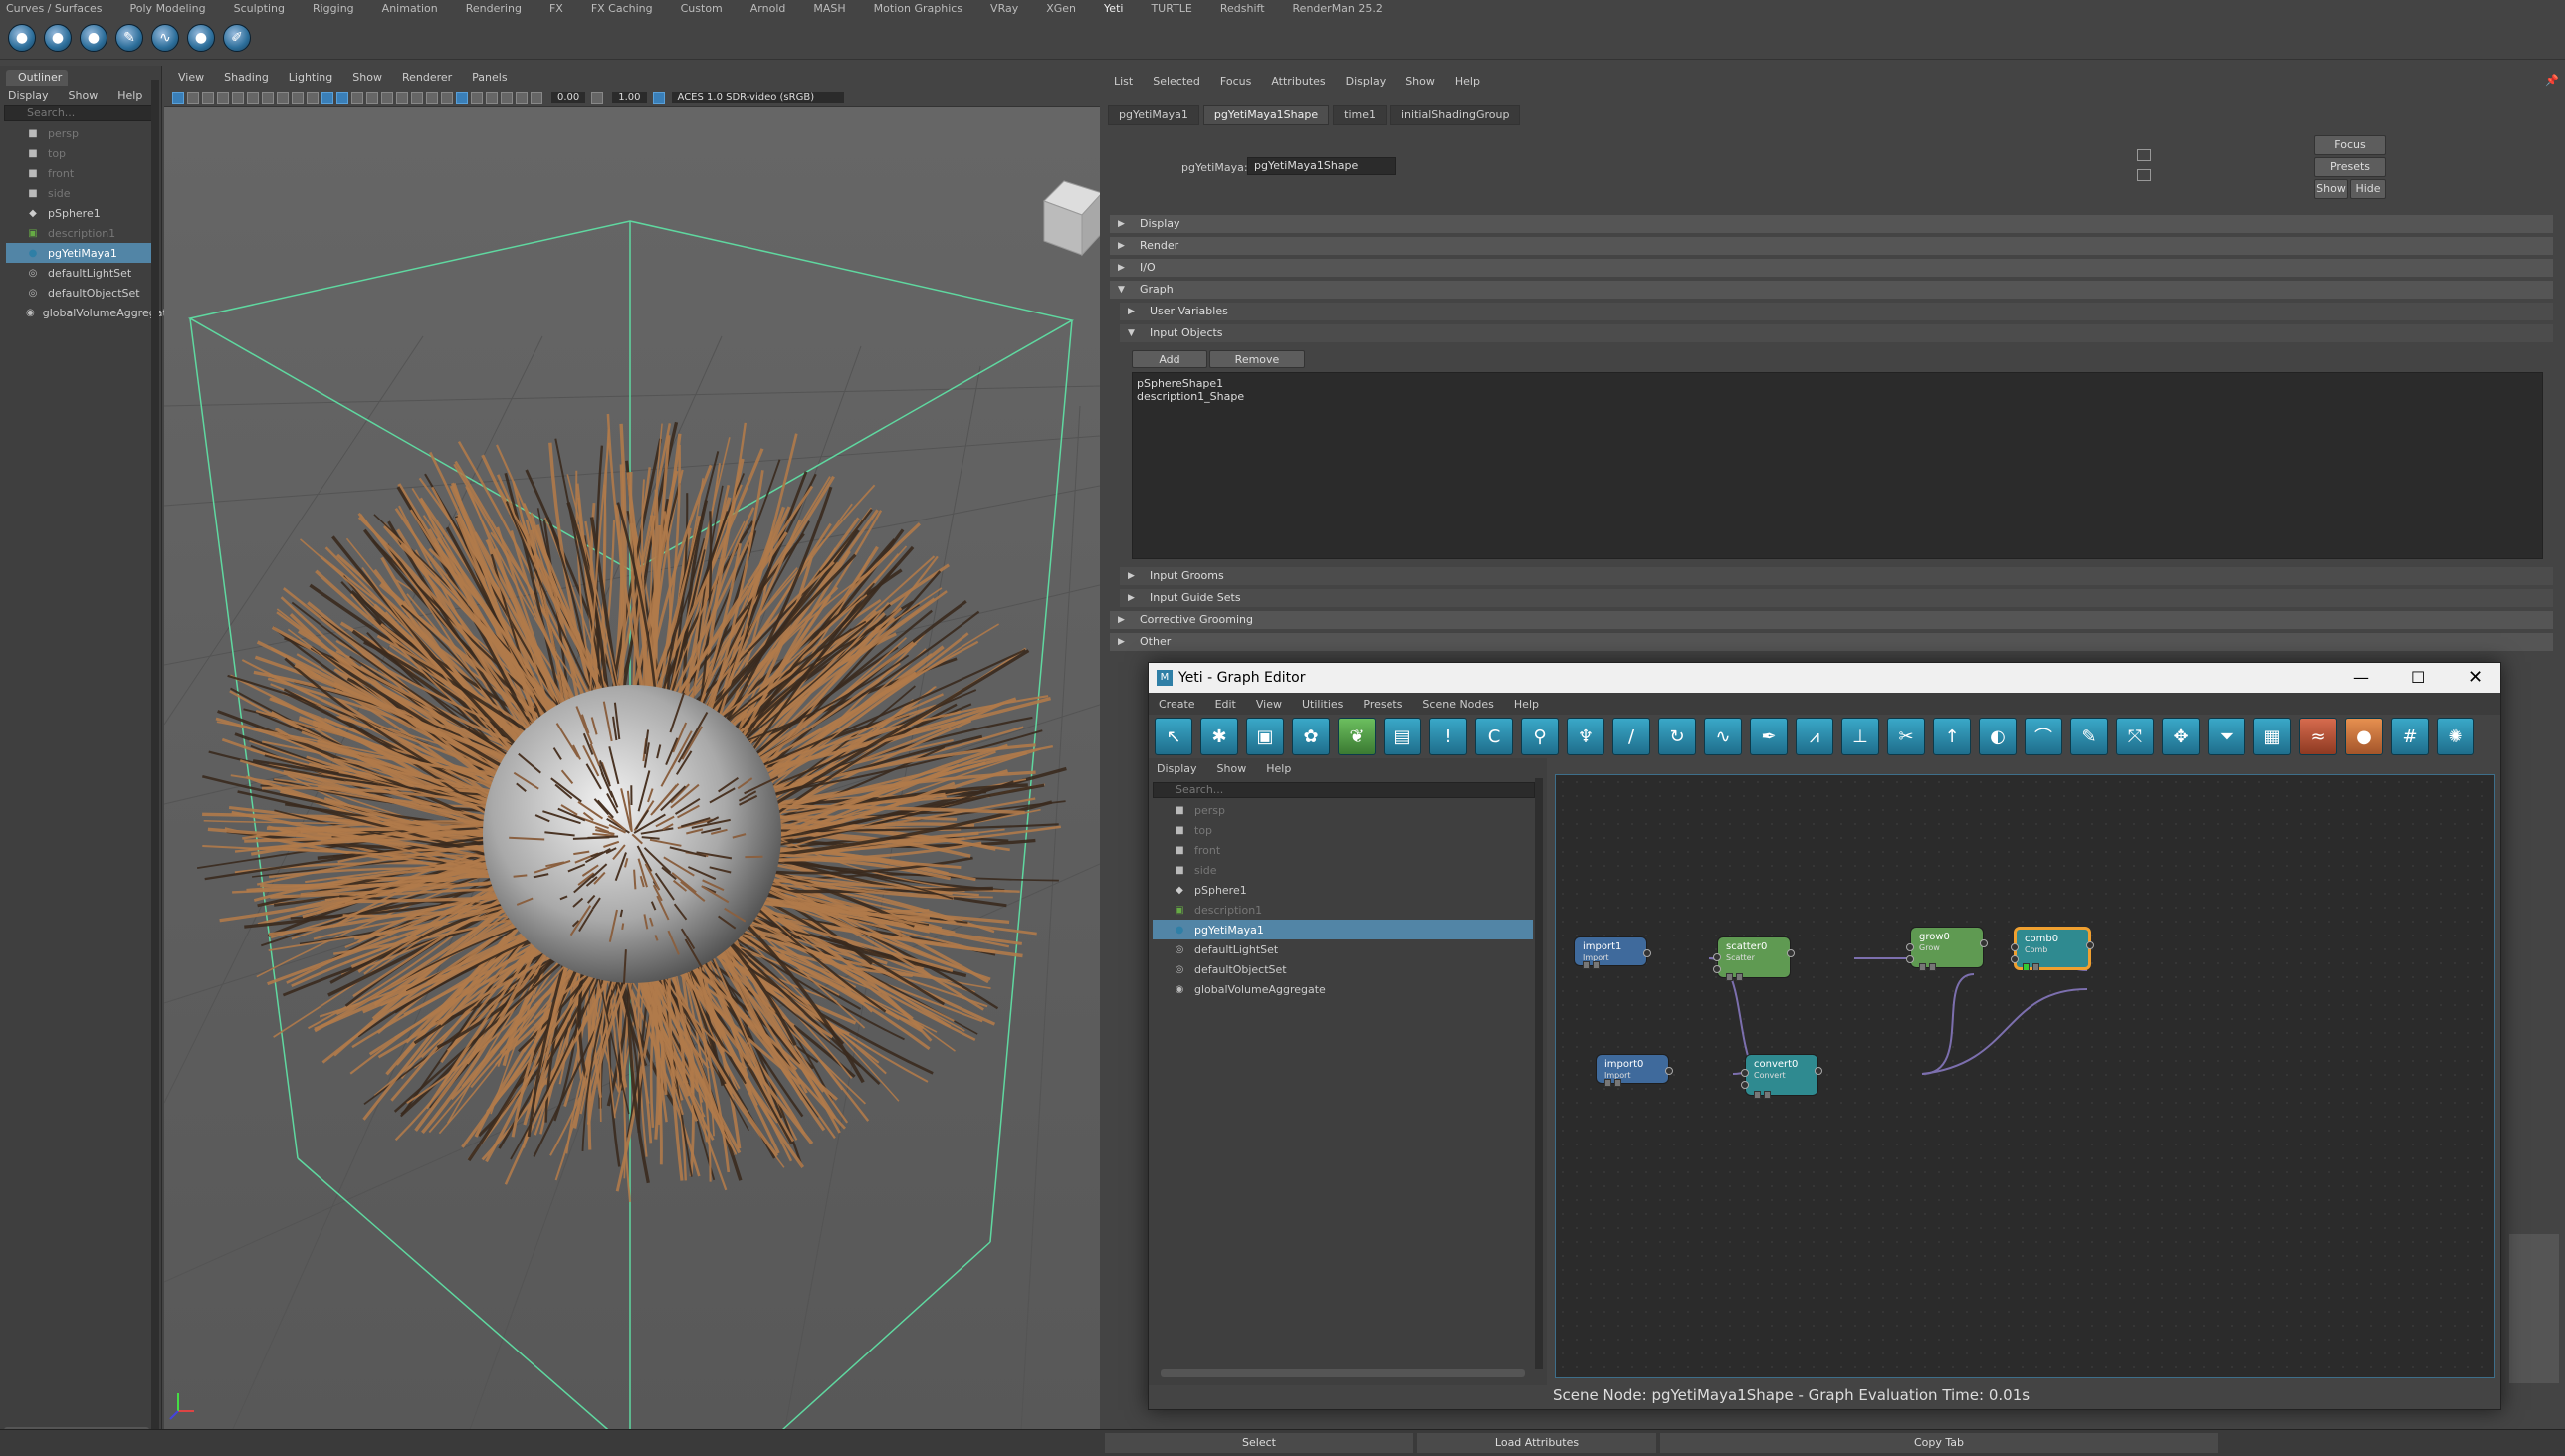 This screenshot has height=1456, width=2565. What do you see at coordinates (327, 97) in the screenshot?
I see `wireframe-icon` at bounding box center [327, 97].